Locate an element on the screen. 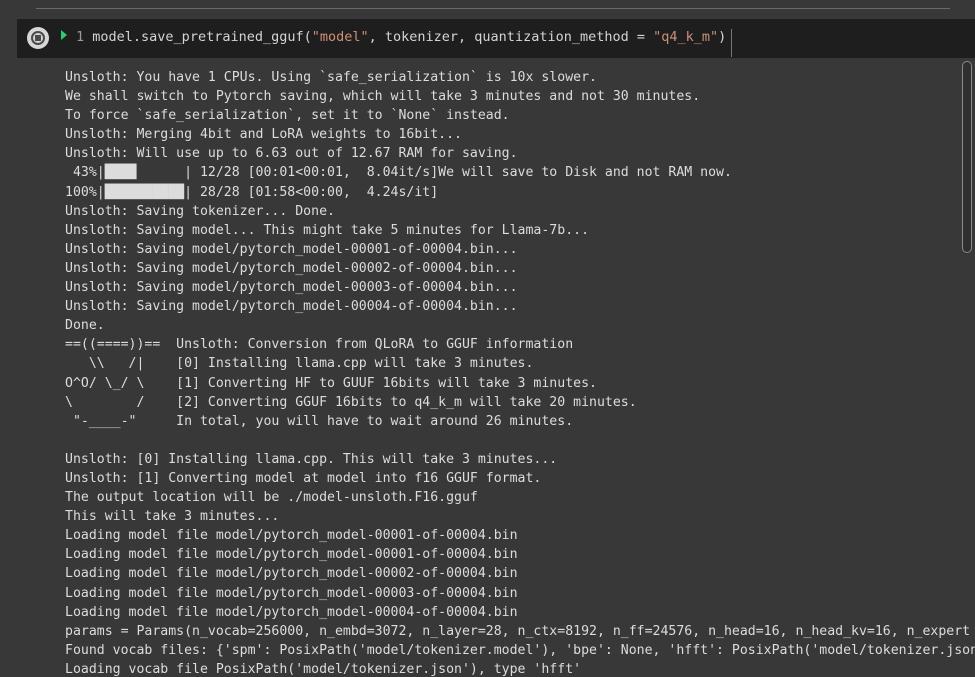 The height and width of the screenshot is (677, 975). play-triangle-icon is located at coordinates (64, 35).